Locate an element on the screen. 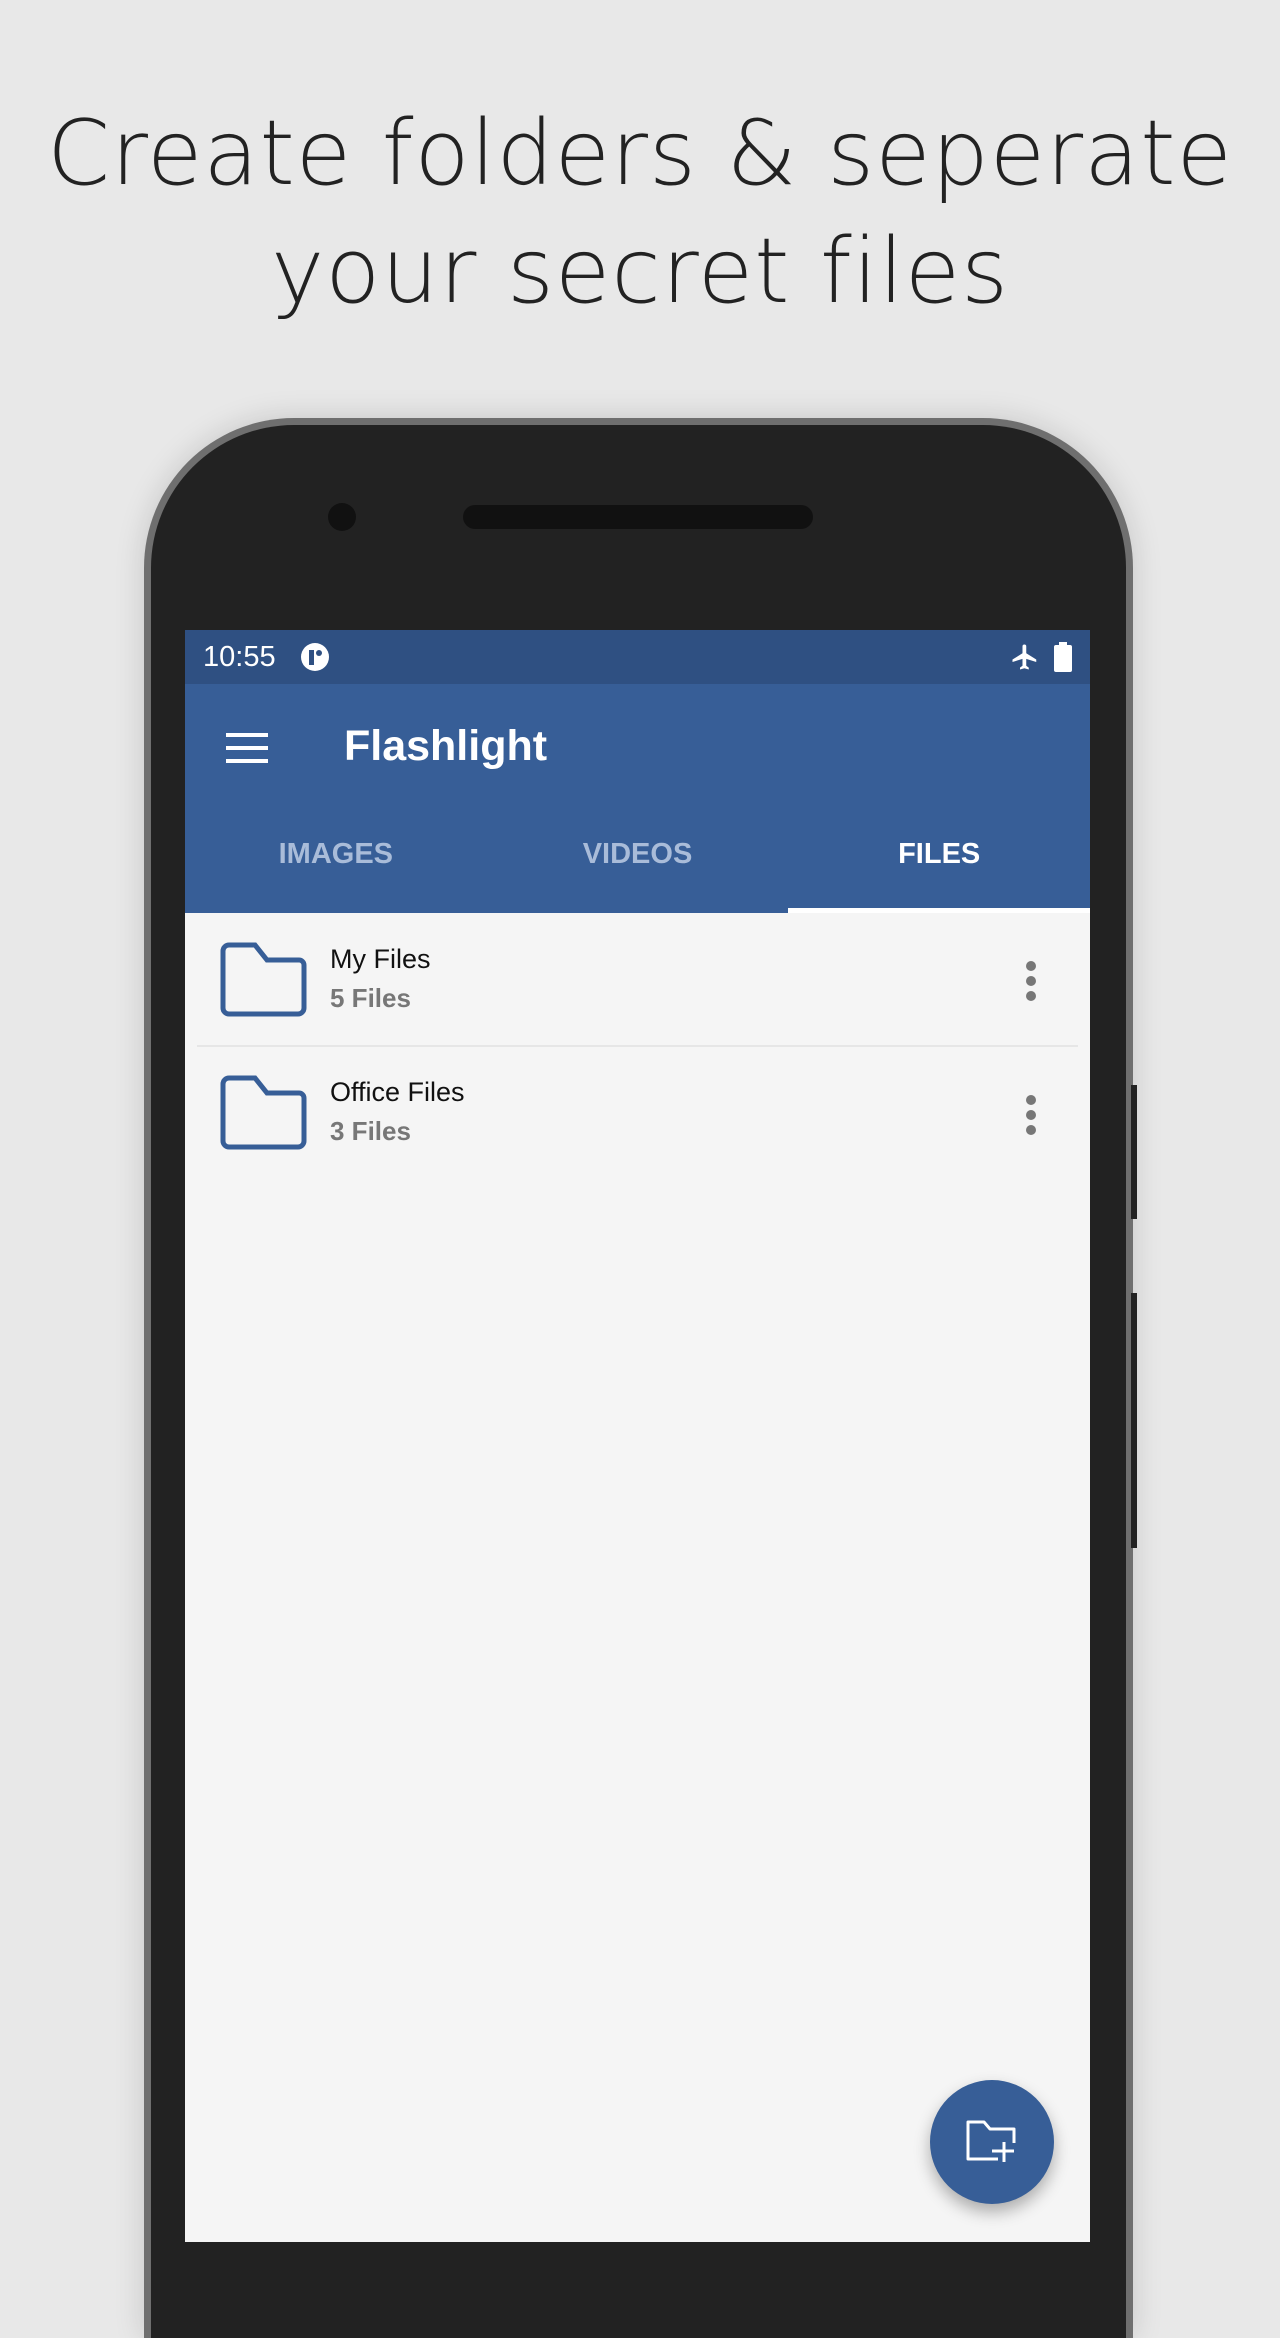 The height and width of the screenshot is (2338, 1280). create-folder-icon is located at coordinates (991, 2141).